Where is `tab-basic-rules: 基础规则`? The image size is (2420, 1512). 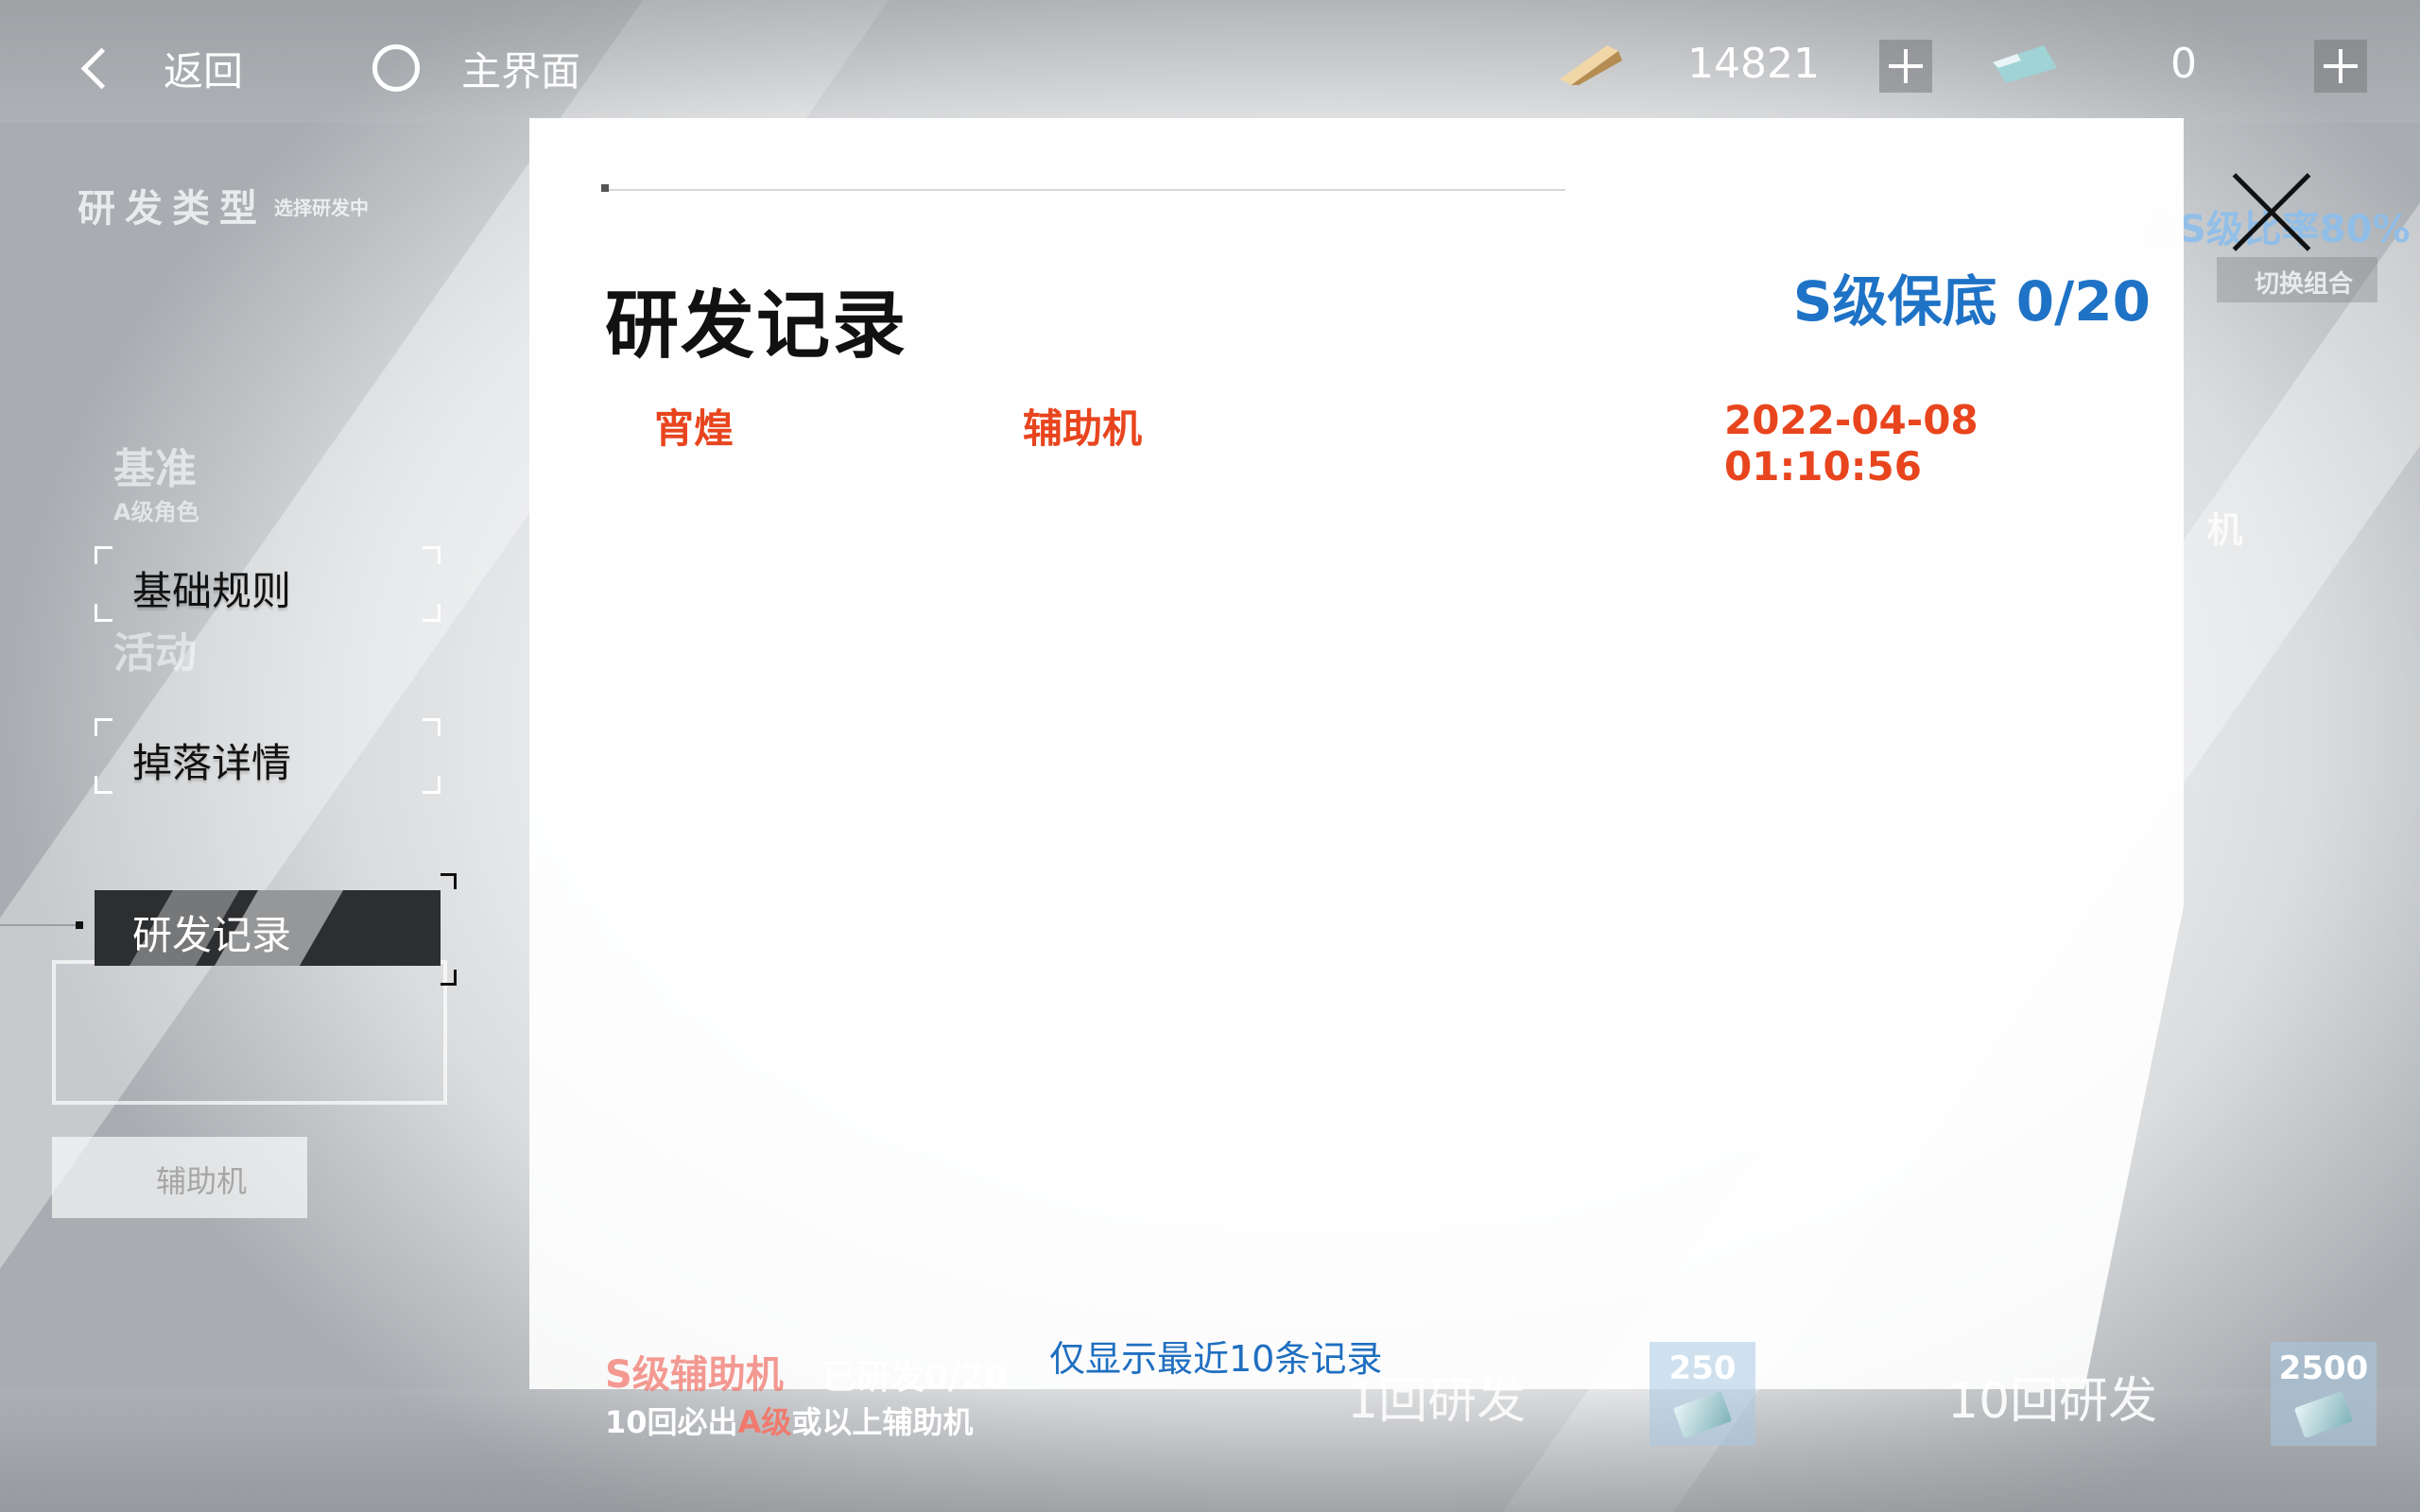 tab-basic-rules: 基础规则 is located at coordinates (268, 584).